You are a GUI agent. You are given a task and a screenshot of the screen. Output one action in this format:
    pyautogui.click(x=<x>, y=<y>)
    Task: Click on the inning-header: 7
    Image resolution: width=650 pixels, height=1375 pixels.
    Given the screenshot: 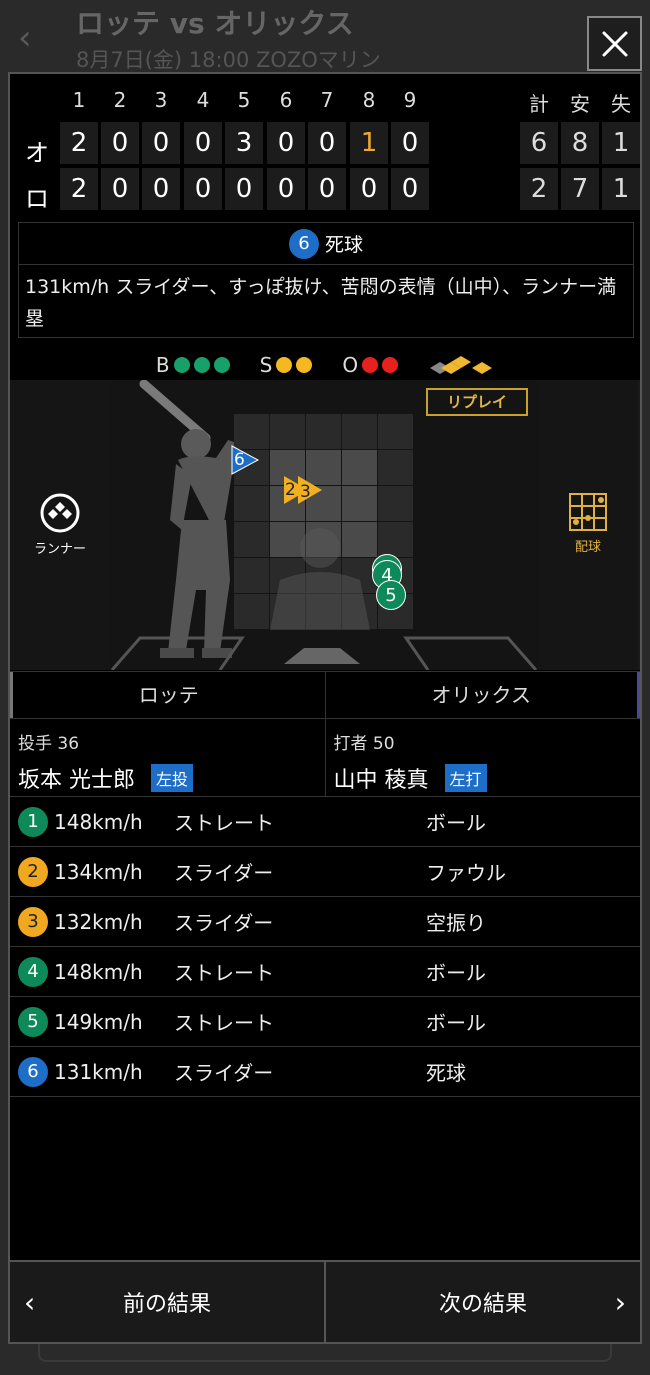 What is the action you would take?
    pyautogui.click(x=327, y=100)
    